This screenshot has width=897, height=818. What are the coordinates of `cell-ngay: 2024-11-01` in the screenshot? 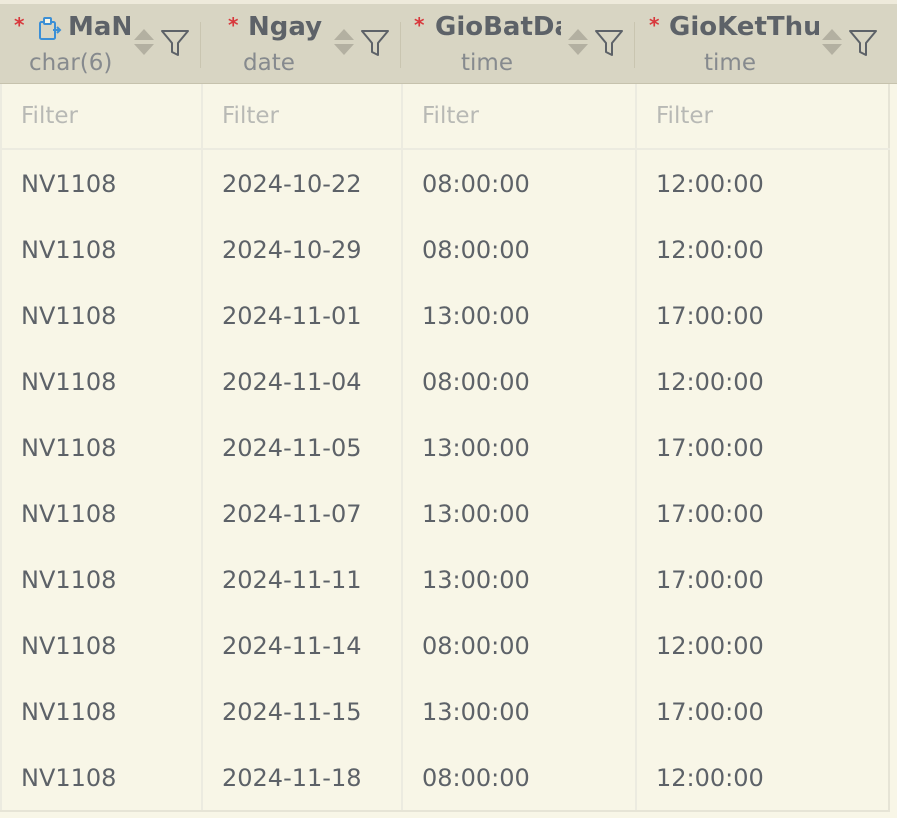 It's located at (302, 316).